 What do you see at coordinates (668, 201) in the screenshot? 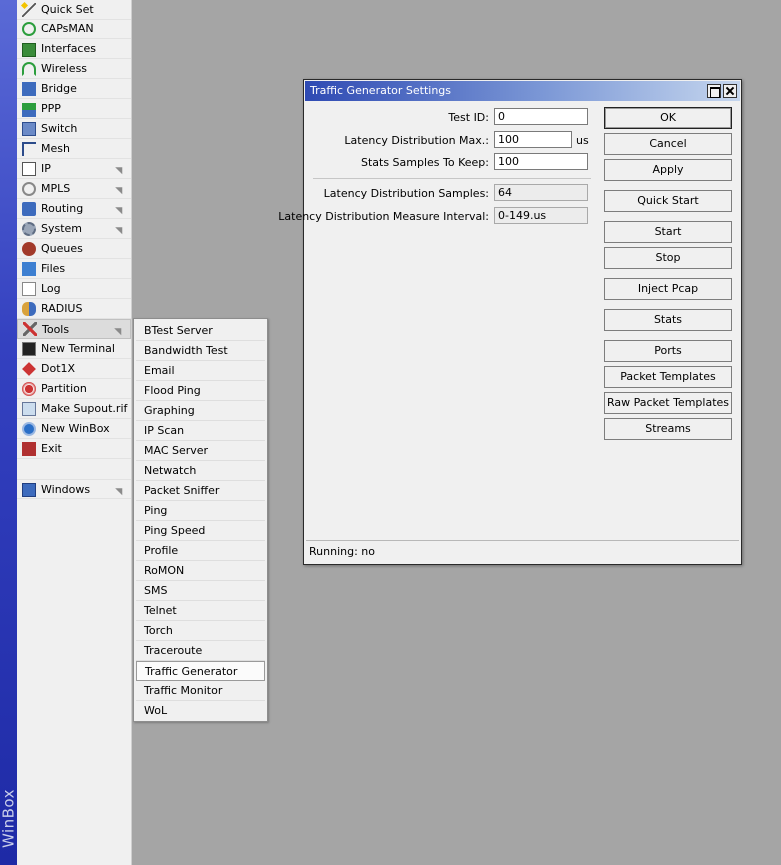
I see `quick-start-button: Quick Start` at bounding box center [668, 201].